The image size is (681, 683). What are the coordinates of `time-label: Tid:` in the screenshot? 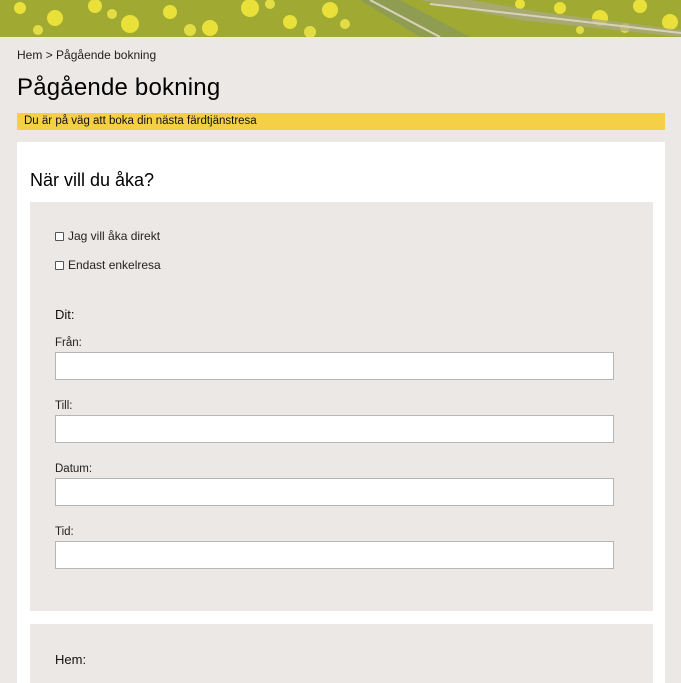 It's located at (64, 532).